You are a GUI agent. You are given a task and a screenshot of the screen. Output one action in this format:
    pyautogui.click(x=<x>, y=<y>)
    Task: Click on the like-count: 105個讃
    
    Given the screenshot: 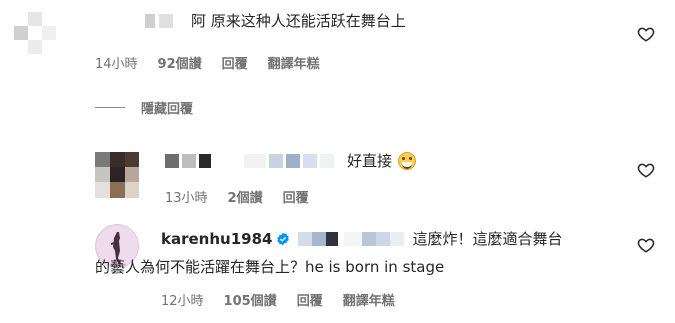 What is the action you would take?
    pyautogui.click(x=250, y=299)
    